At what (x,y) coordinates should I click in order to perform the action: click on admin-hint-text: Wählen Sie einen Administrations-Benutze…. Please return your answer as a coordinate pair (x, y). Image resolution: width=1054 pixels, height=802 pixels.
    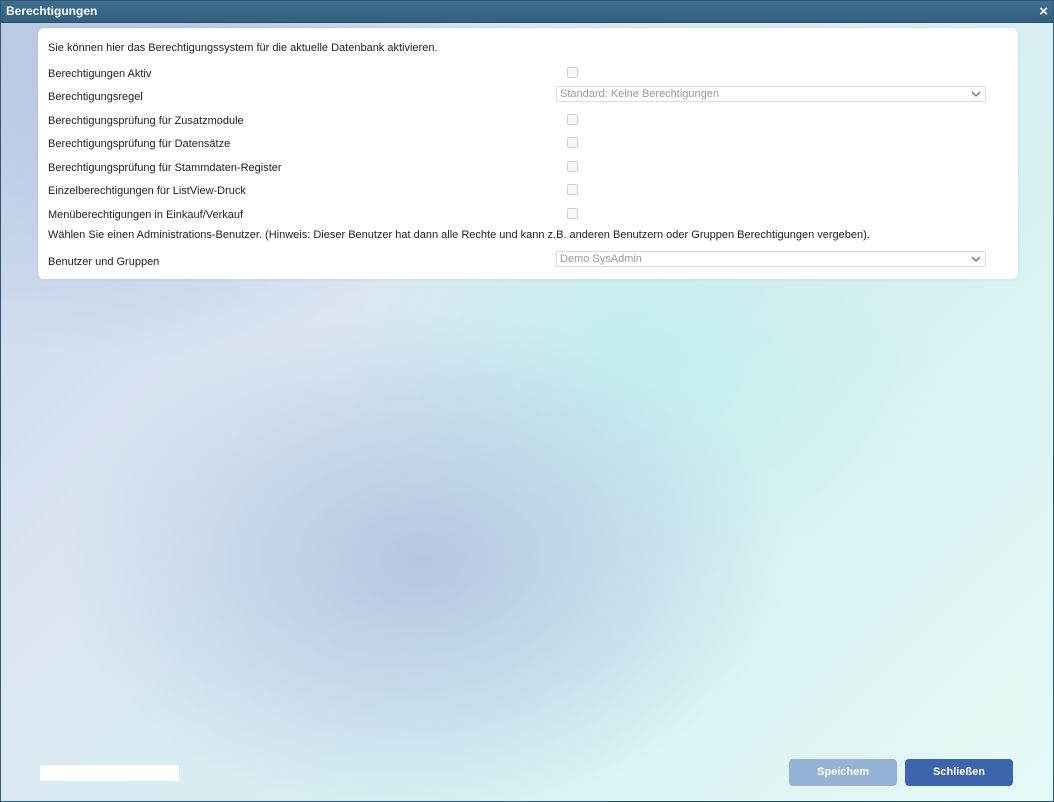
    Looking at the image, I should click on (459, 235).